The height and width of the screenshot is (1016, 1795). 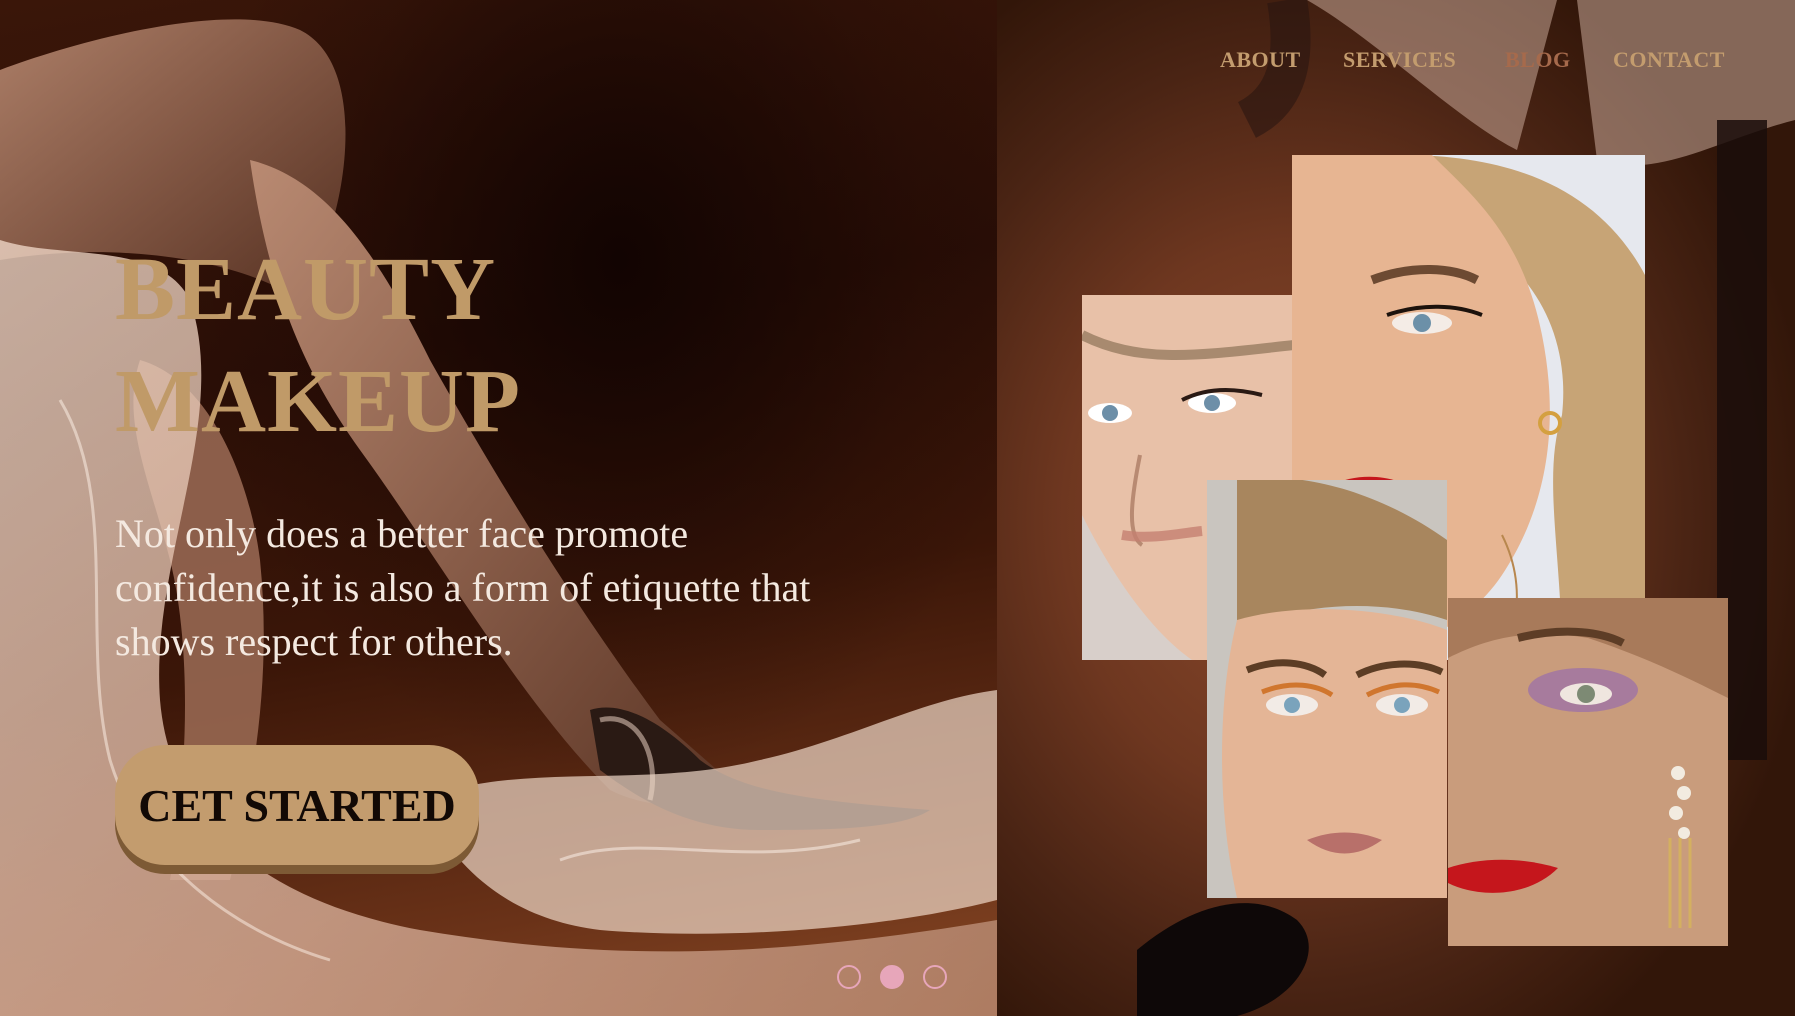 I want to click on hero-title-line-1: BEAUTY, so click(x=306, y=289).